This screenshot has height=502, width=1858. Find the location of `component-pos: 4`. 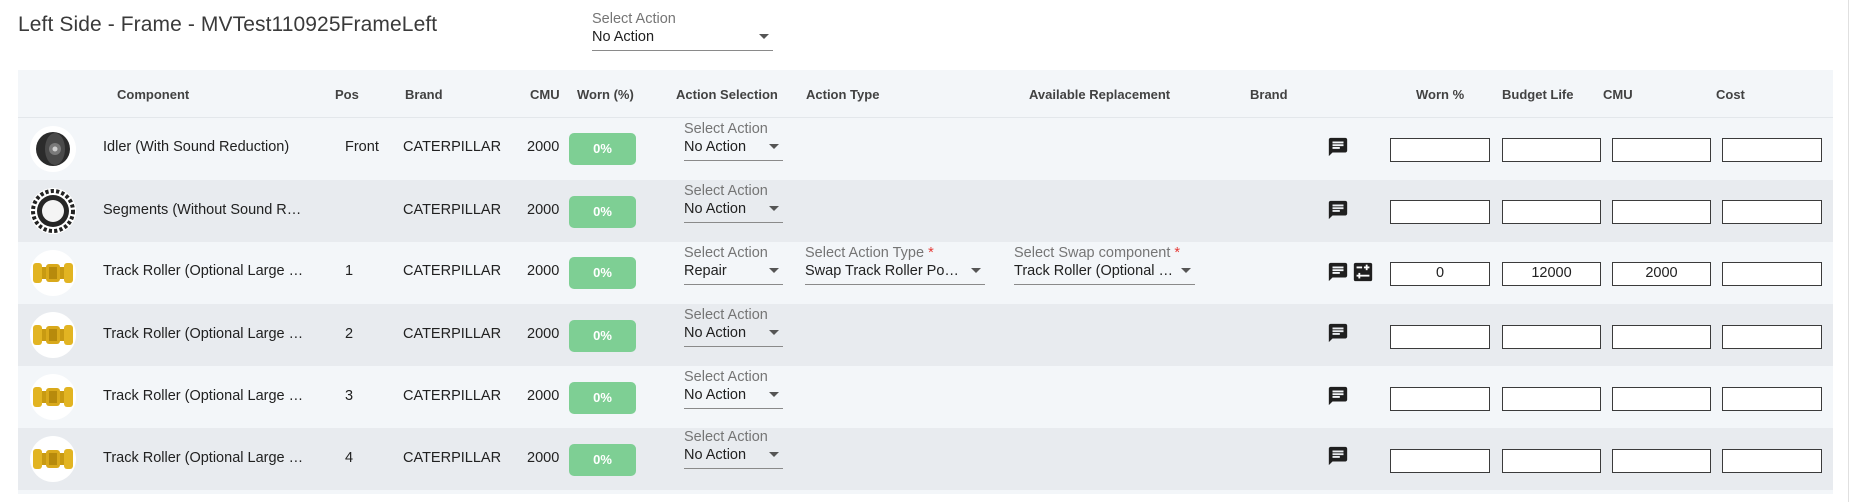

component-pos: 4 is located at coordinates (349, 458).